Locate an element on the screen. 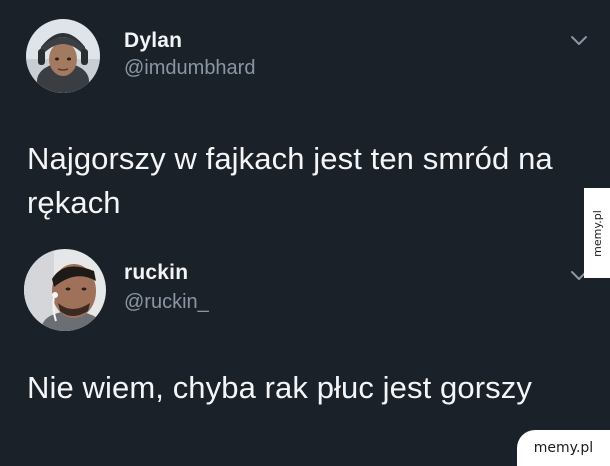  corner-watermark-label: memy.pl is located at coordinates (563, 448).